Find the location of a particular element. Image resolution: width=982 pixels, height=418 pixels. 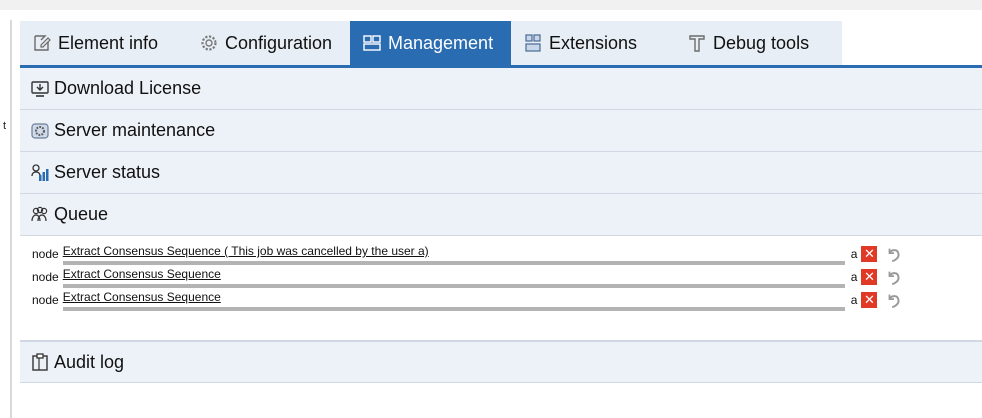

tab-configuration: Configuration is located at coordinates (268, 43).